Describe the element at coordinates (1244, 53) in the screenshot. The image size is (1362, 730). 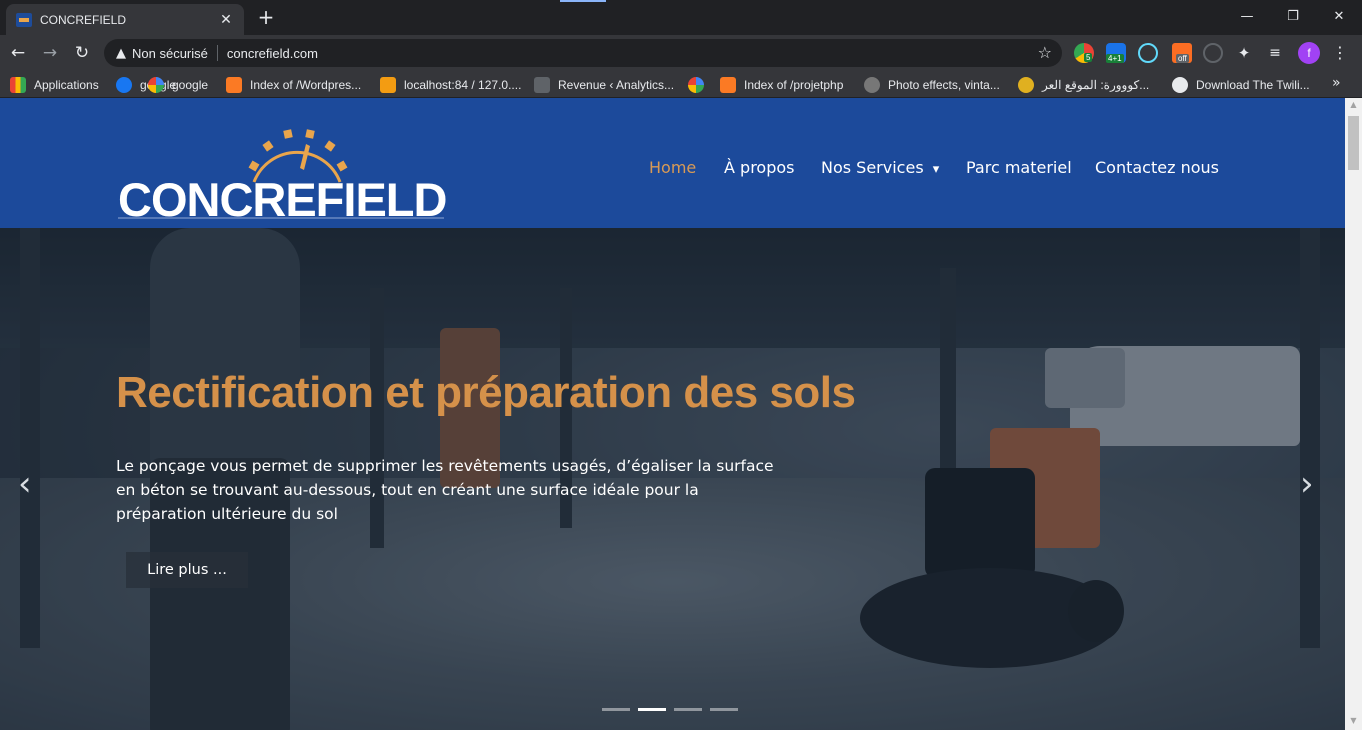
I see `puzzle-extensions-icon: ✦` at that location.